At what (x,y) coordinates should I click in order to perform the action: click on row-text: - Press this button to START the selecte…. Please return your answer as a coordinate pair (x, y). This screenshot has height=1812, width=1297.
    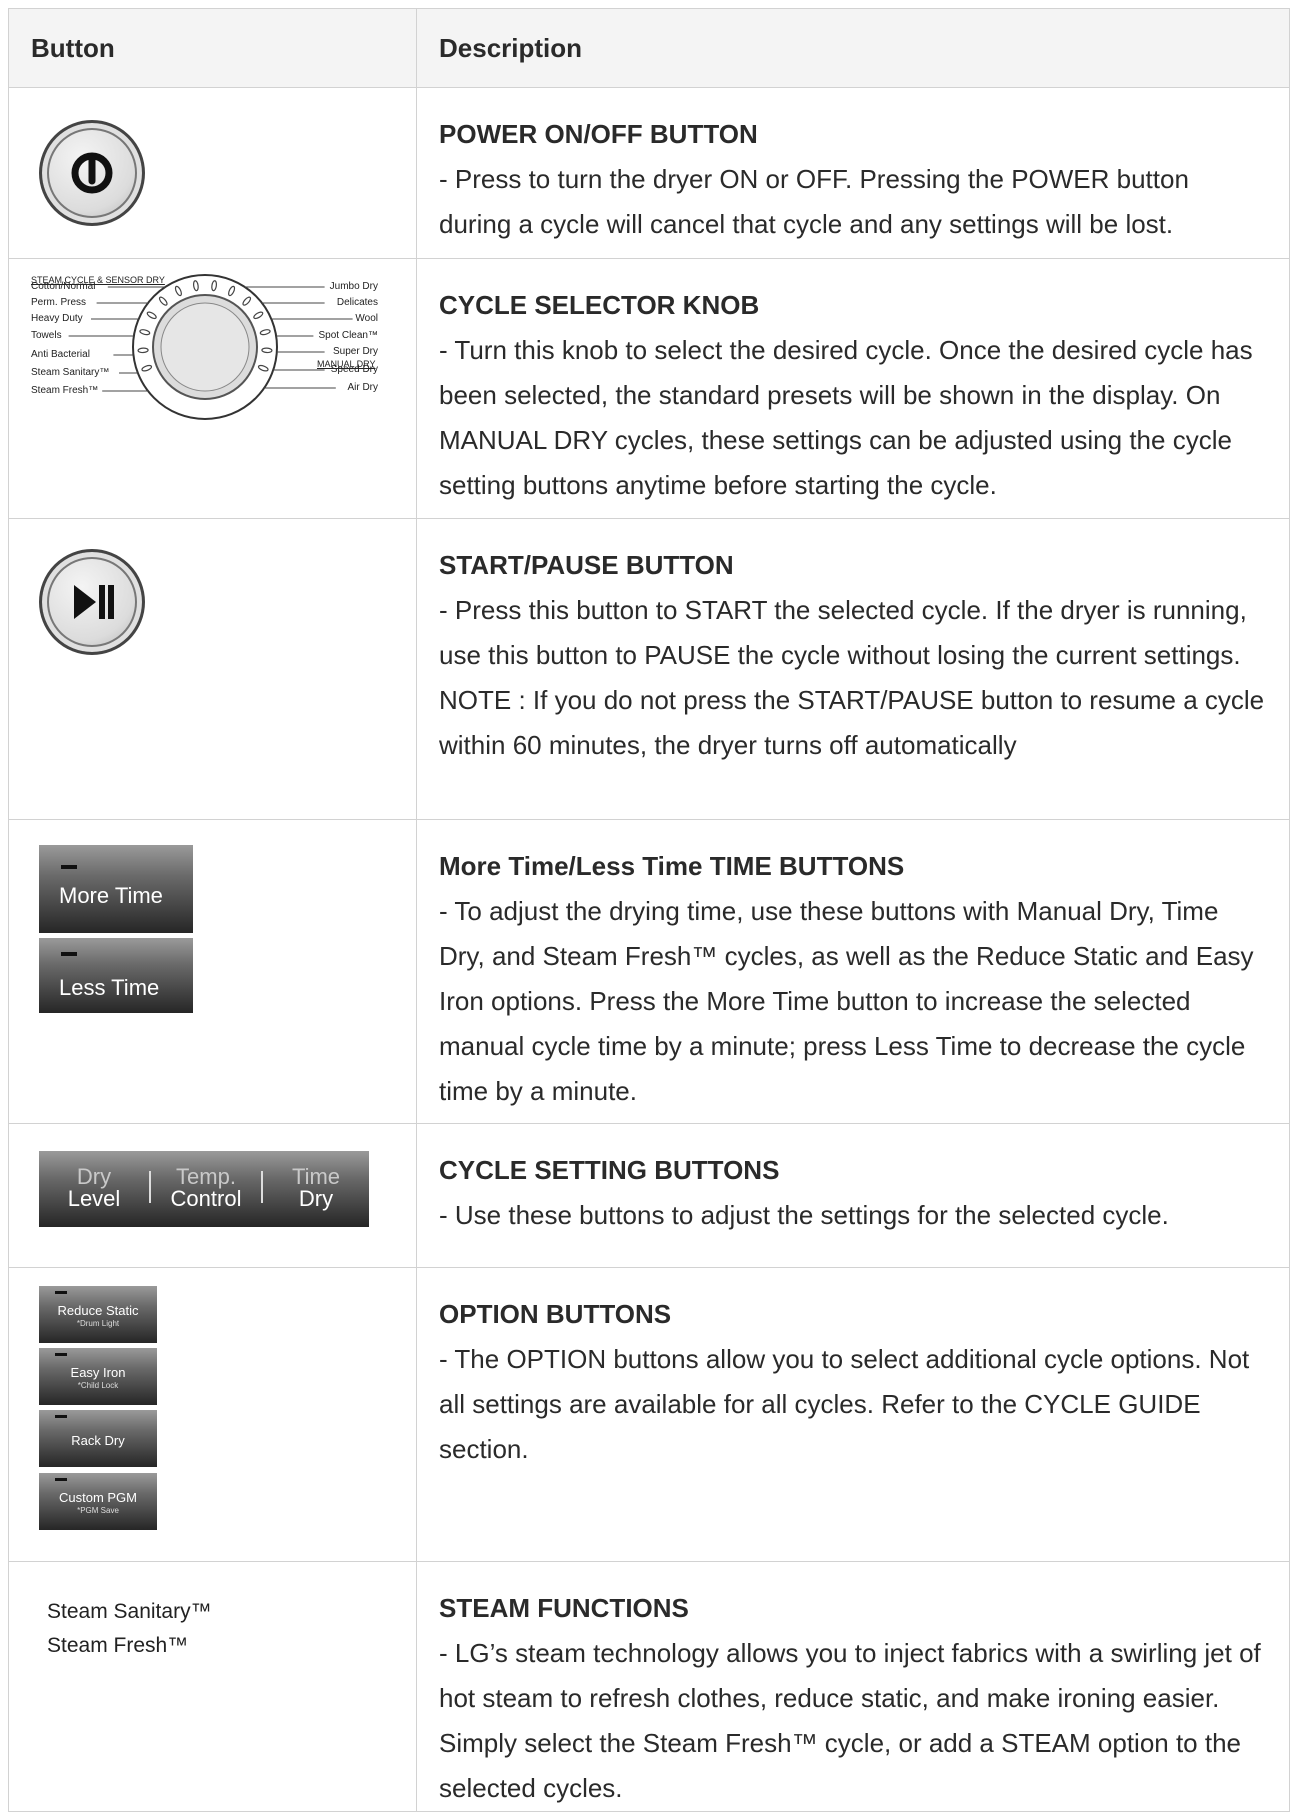
    Looking at the image, I should click on (852, 677).